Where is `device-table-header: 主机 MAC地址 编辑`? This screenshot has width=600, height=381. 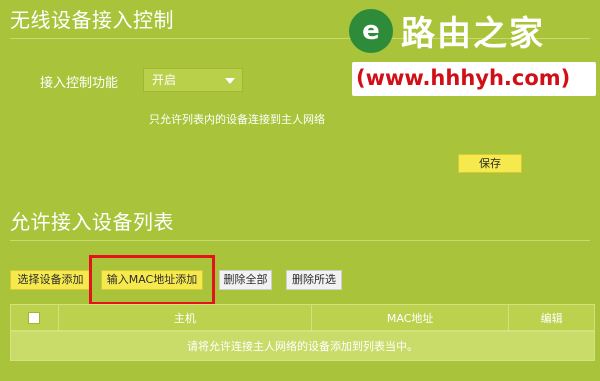
device-table-header: 主机 MAC地址 编辑 is located at coordinates (302, 317).